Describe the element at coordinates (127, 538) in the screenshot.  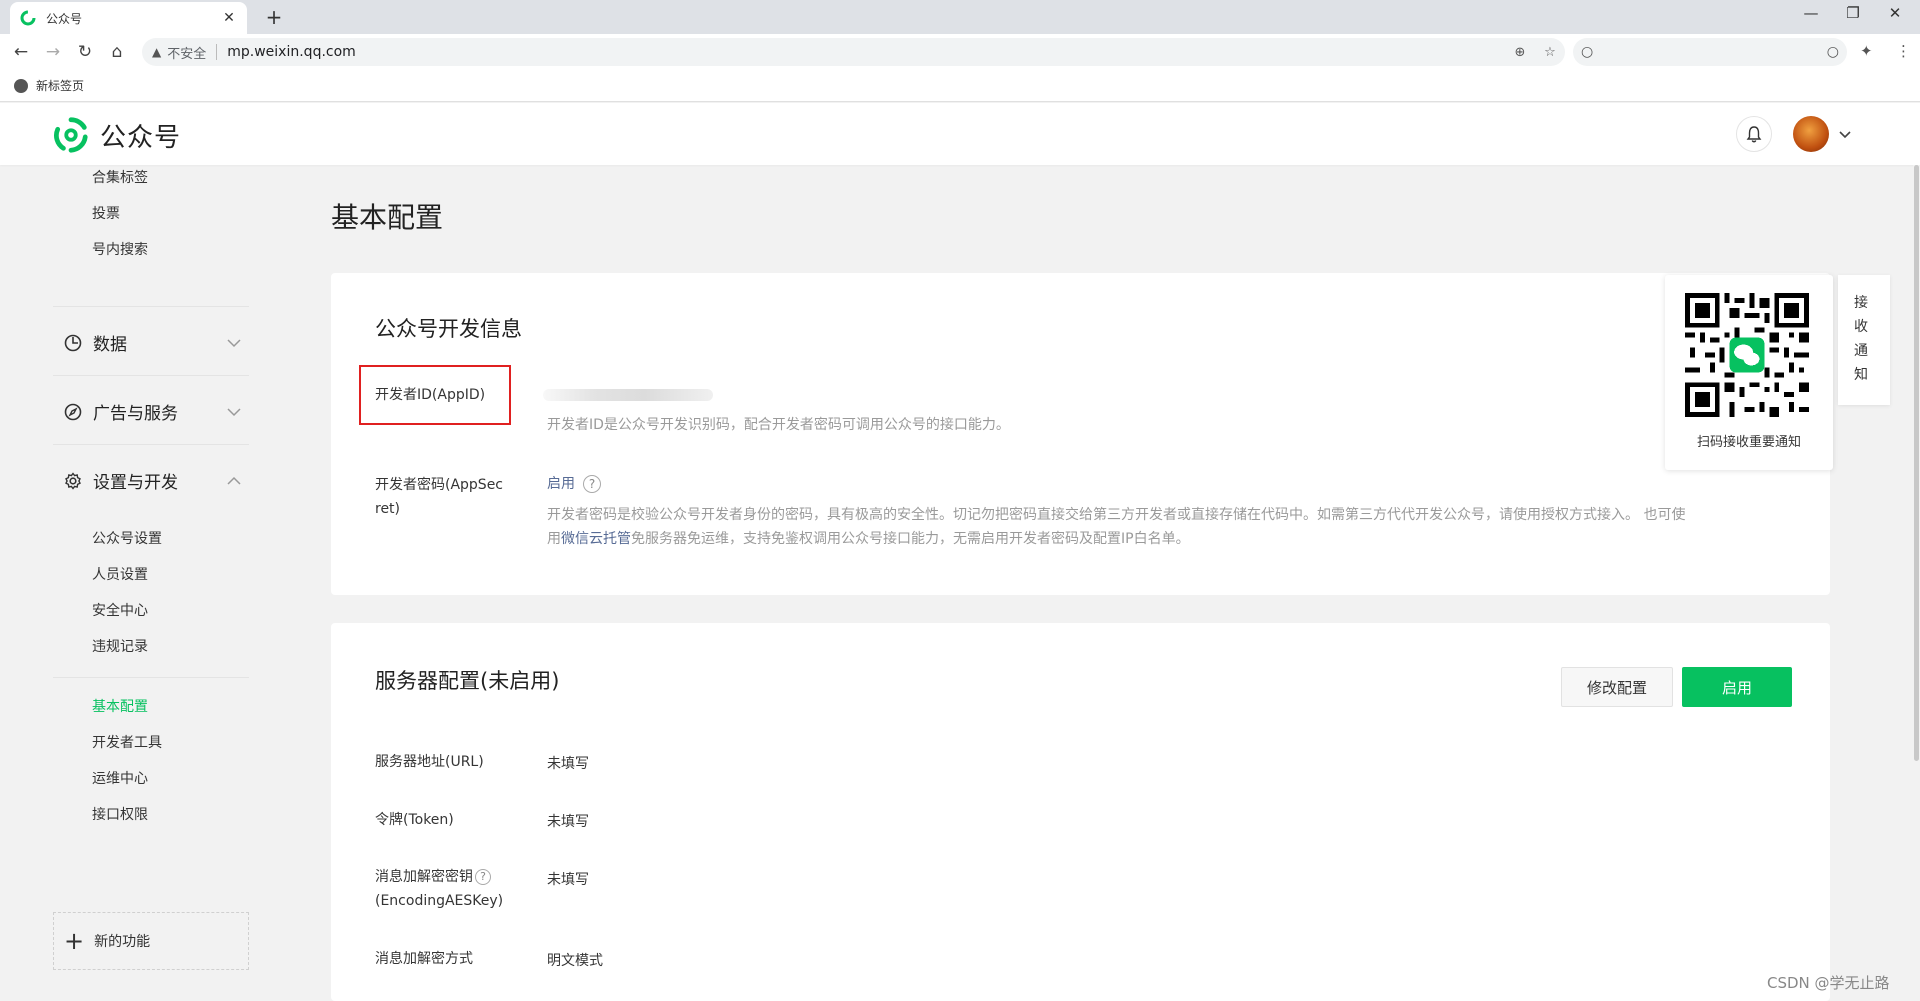
I see `sidebar-item-account-settings: 公众号设置` at that location.